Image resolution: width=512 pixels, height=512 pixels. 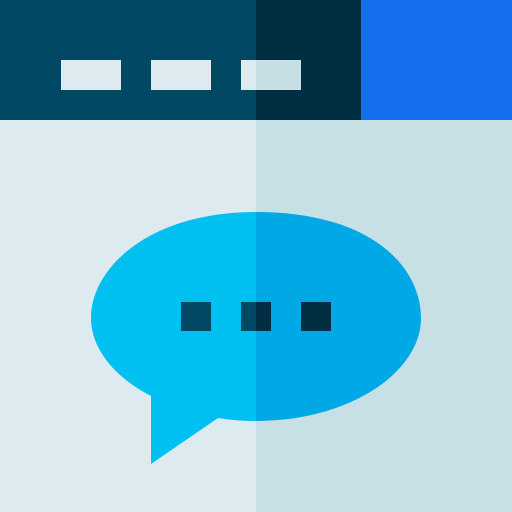 What do you see at coordinates (263, 316) in the screenshot?
I see `ellipsis-dot-2-right` at bounding box center [263, 316].